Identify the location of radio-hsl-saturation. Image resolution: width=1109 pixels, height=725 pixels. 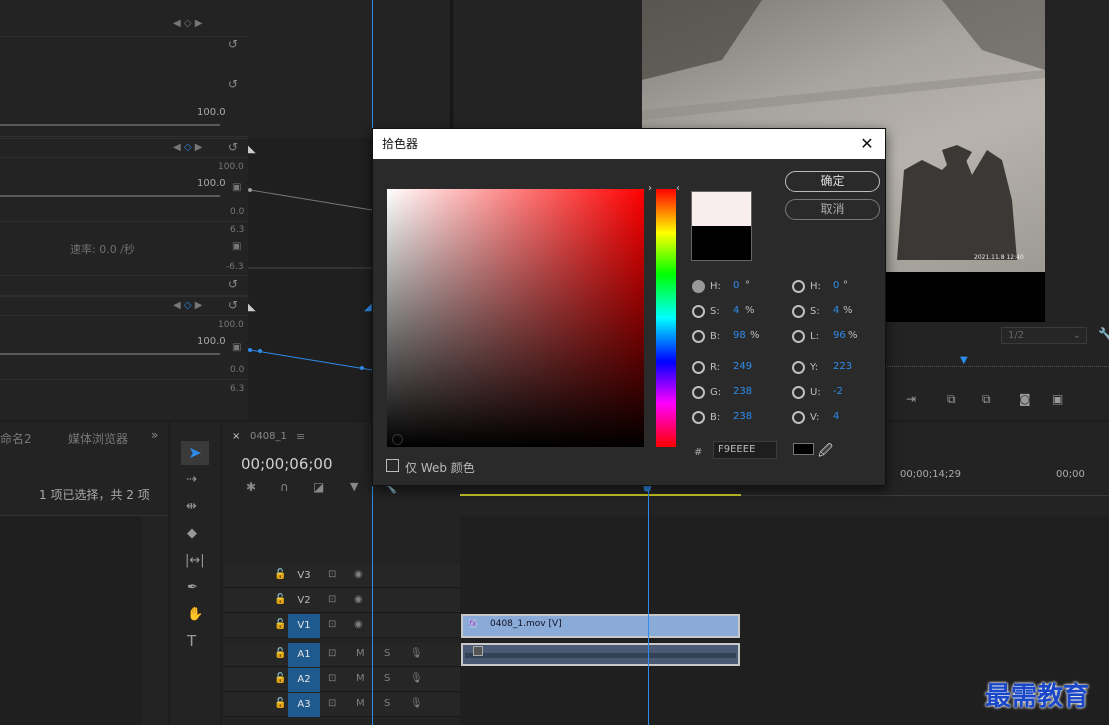
(798, 311).